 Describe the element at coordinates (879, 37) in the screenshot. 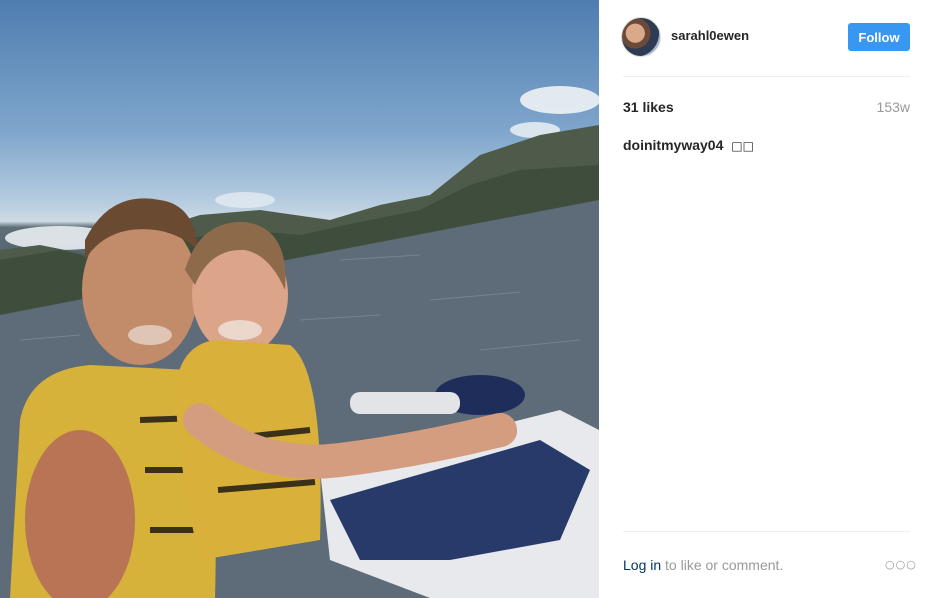

I see `follow-button: Follow` at that location.